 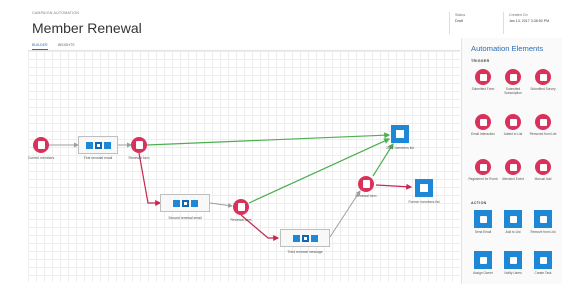 I want to click on third-email-label: Third renewal message, so click(x=305, y=252).